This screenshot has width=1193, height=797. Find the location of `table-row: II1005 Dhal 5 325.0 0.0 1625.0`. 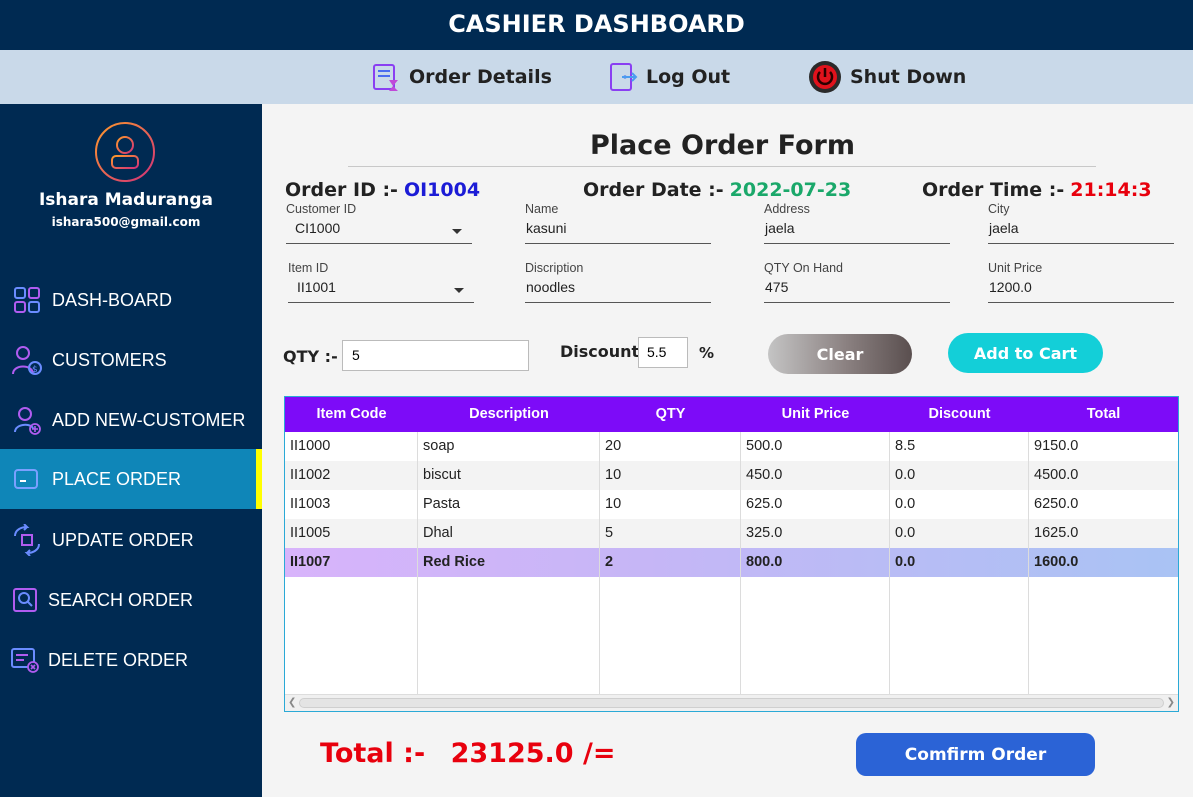

table-row: II1005 Dhal 5 325.0 0.0 1625.0 is located at coordinates (731, 533).